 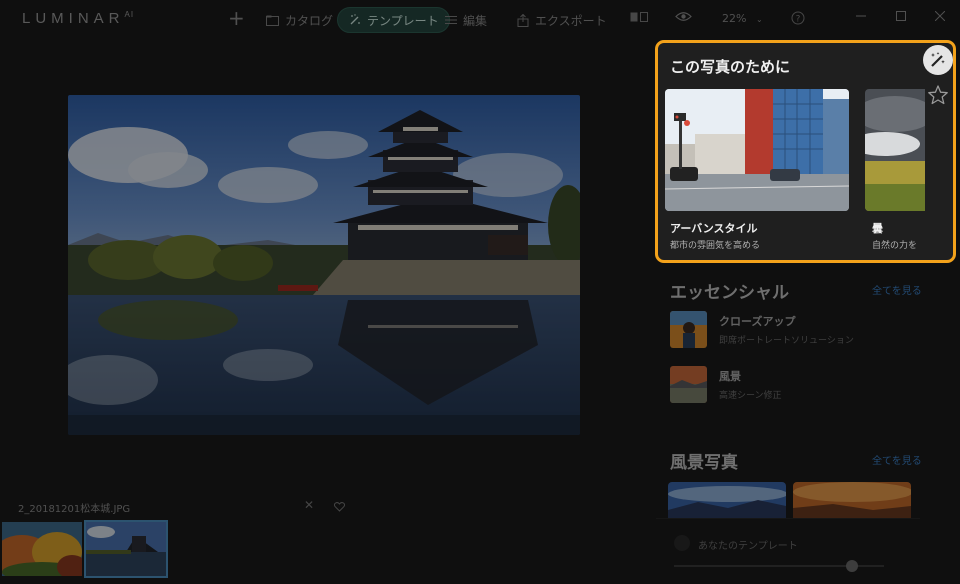 What do you see at coordinates (729, 293) in the screenshot?
I see `essentials-section-title: エッセンシャル` at bounding box center [729, 293].